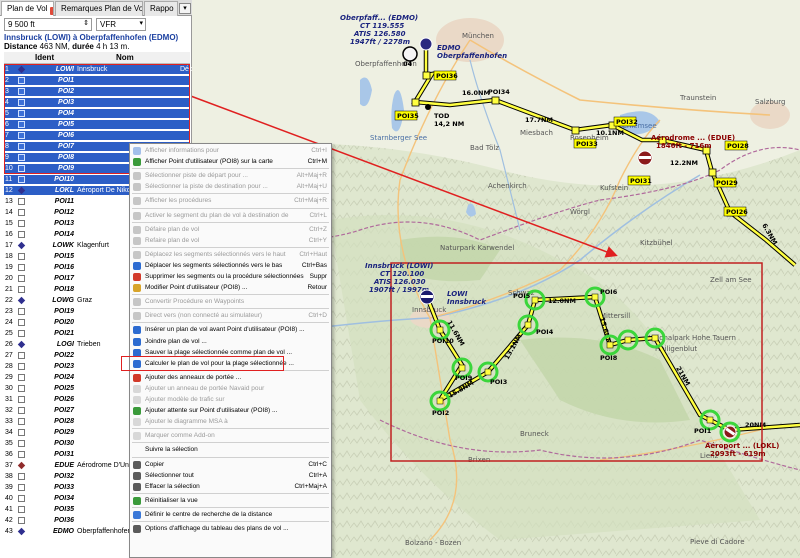 The image size is (800, 558). What do you see at coordinates (610, 133) in the screenshot?
I see `seg-10nm: 10.1NM` at bounding box center [610, 133].